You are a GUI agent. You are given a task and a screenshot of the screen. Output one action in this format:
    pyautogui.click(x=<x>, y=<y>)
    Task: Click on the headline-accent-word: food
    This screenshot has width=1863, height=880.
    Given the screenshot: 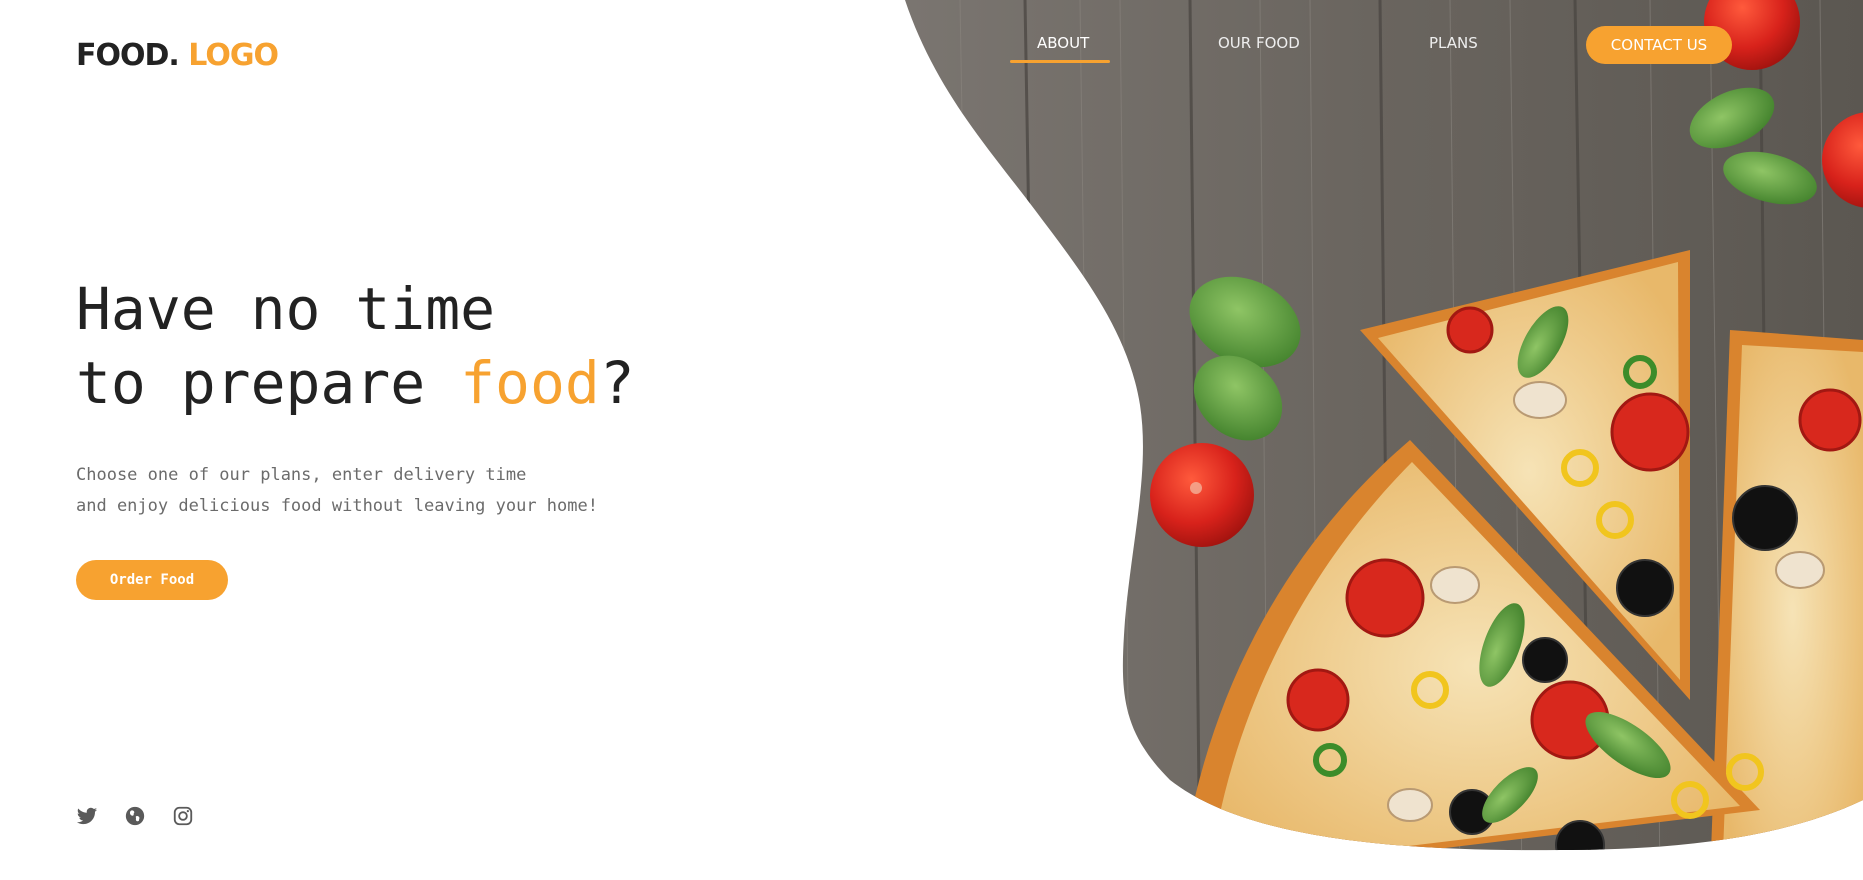 What is the action you would take?
    pyautogui.click(x=530, y=383)
    